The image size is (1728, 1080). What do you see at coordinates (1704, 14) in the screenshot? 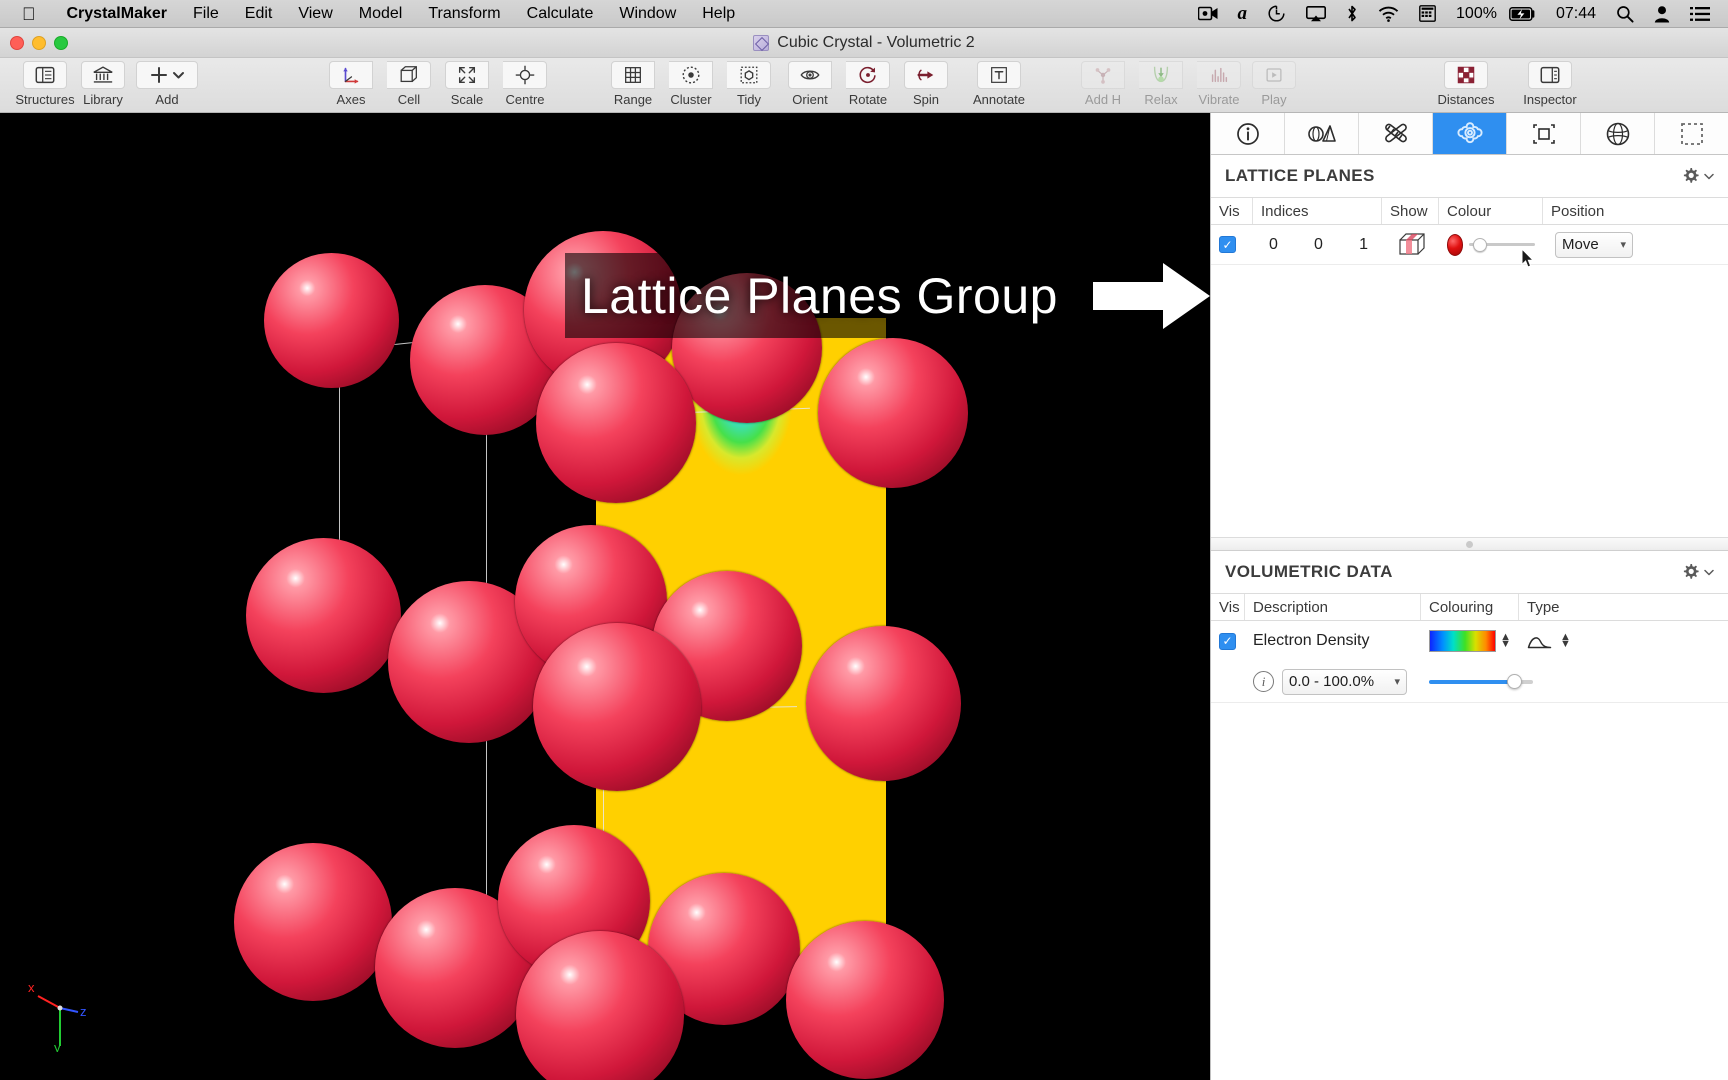
I see `notification-center-icon` at bounding box center [1704, 14].